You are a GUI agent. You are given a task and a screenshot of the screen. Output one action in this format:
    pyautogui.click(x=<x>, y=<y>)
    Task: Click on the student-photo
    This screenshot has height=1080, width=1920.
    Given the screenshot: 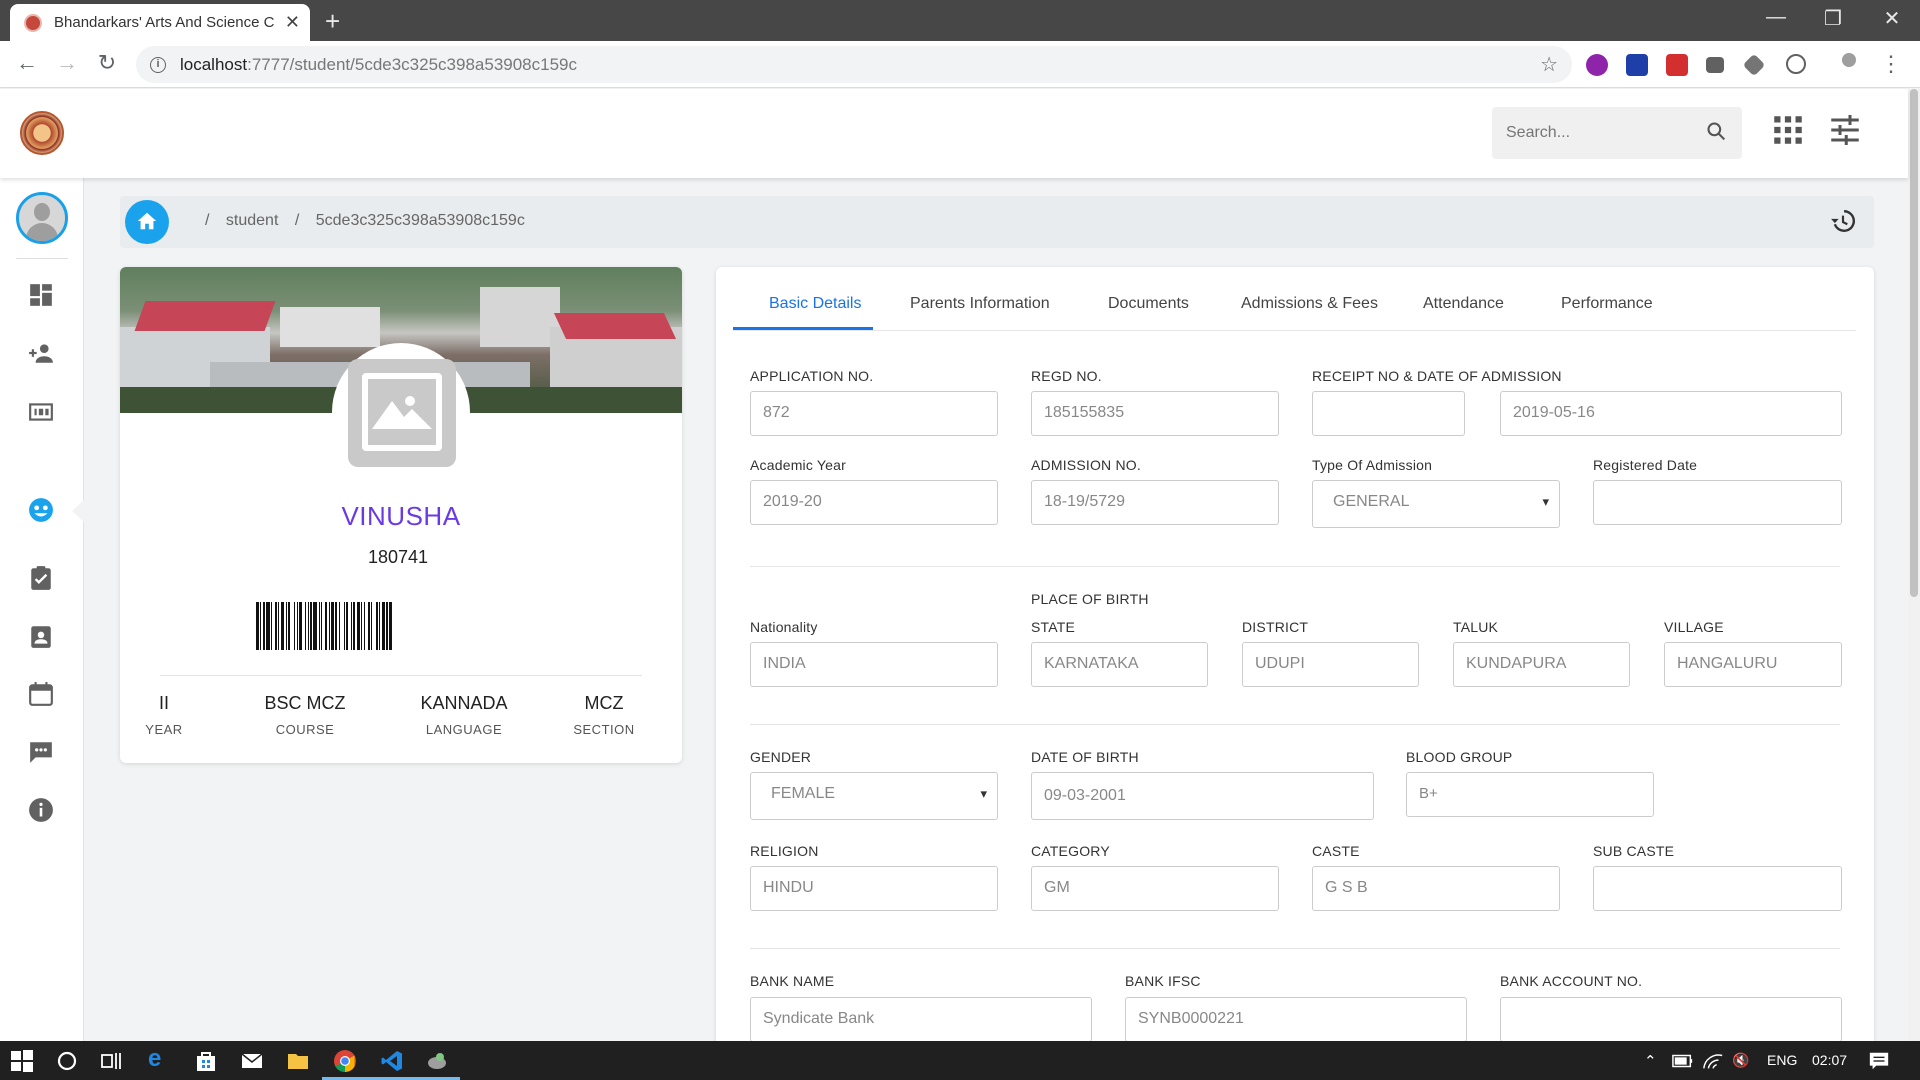 What is the action you would take?
    pyautogui.click(x=401, y=412)
    